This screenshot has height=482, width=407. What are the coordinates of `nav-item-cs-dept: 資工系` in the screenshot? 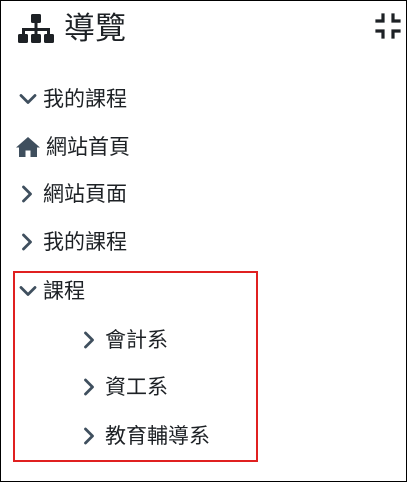 It's located at (124, 387).